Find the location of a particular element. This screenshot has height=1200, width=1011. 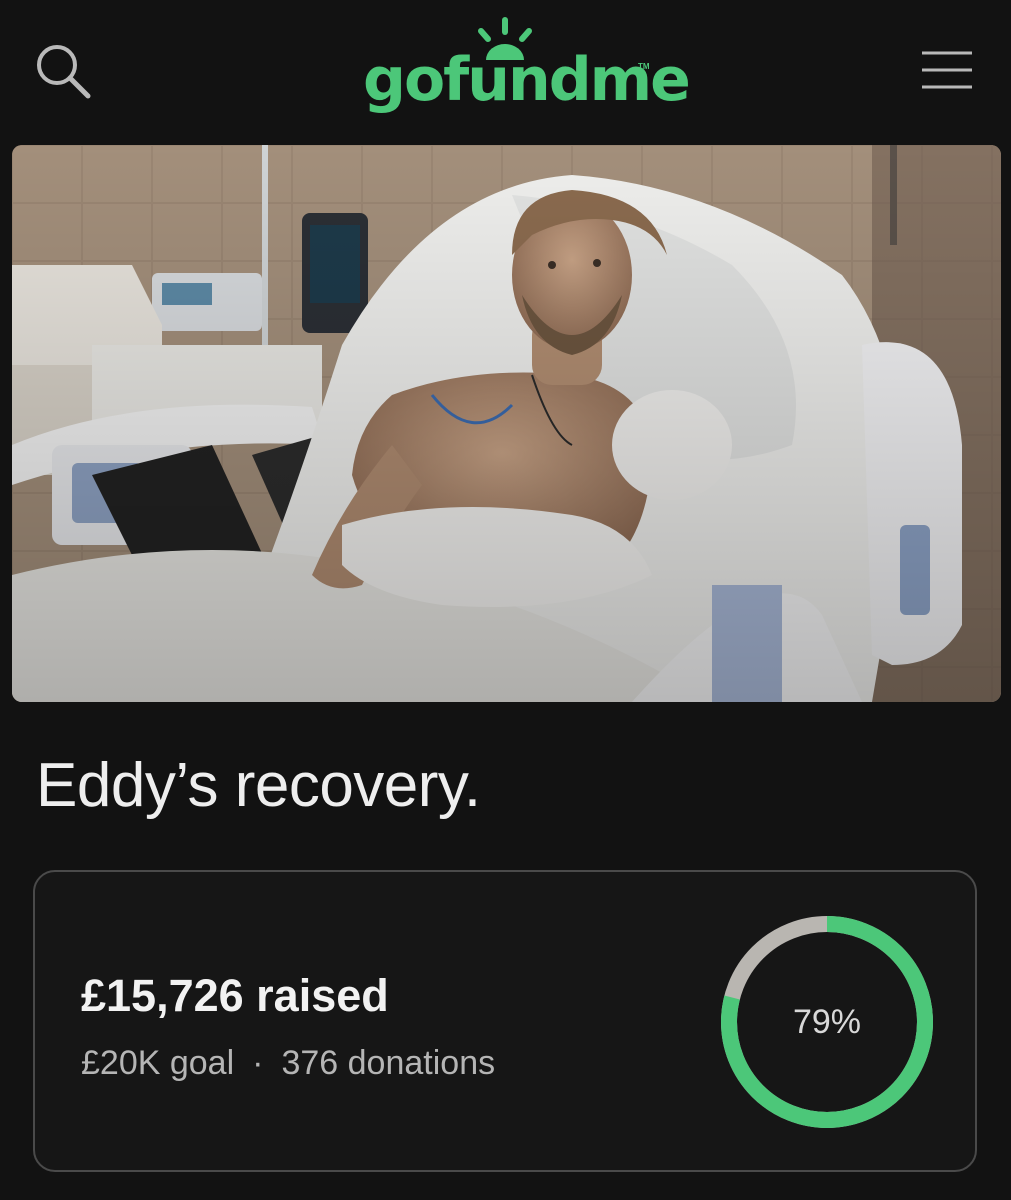

amount-raised: £15,726 raised is located at coordinates (235, 995).